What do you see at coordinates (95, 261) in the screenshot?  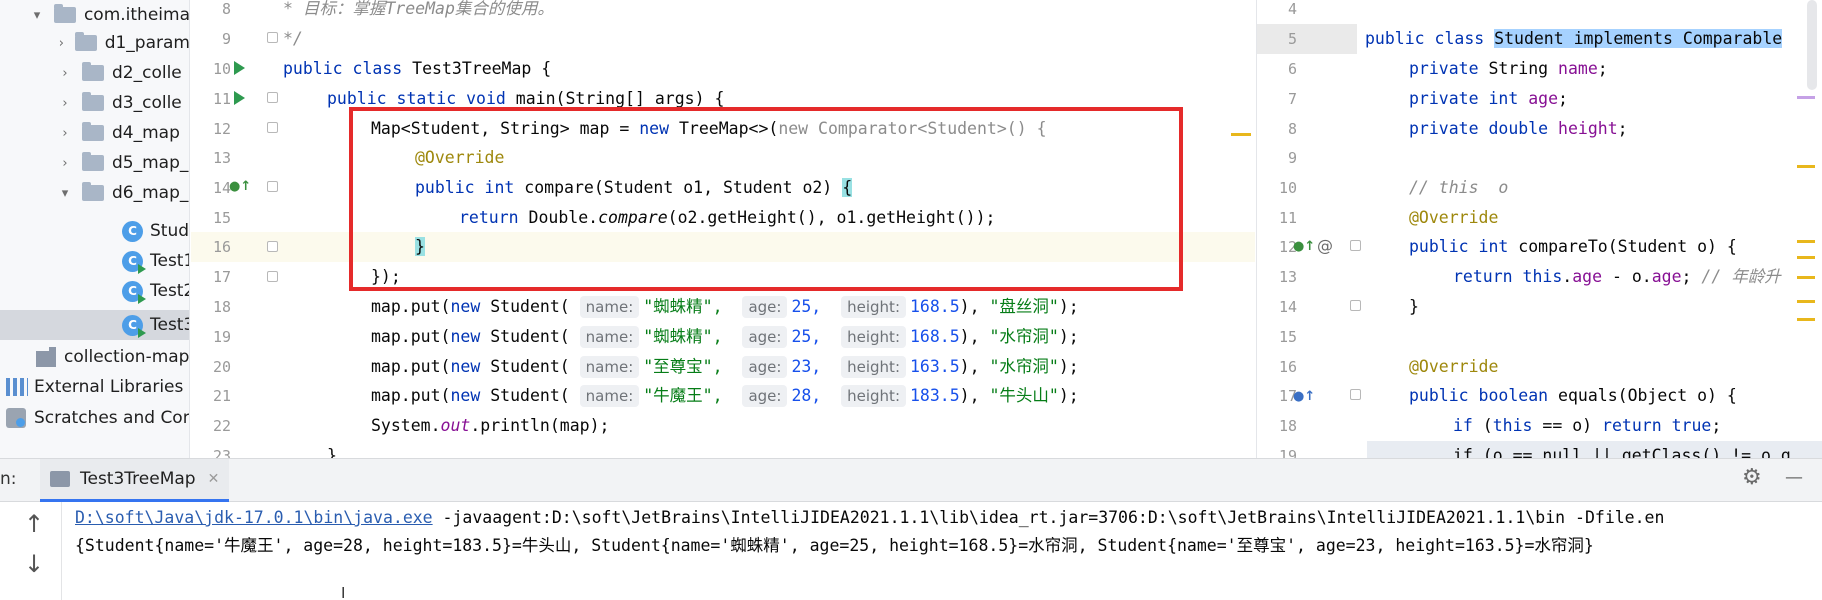 I see `tree-item-test1: C Test1` at bounding box center [95, 261].